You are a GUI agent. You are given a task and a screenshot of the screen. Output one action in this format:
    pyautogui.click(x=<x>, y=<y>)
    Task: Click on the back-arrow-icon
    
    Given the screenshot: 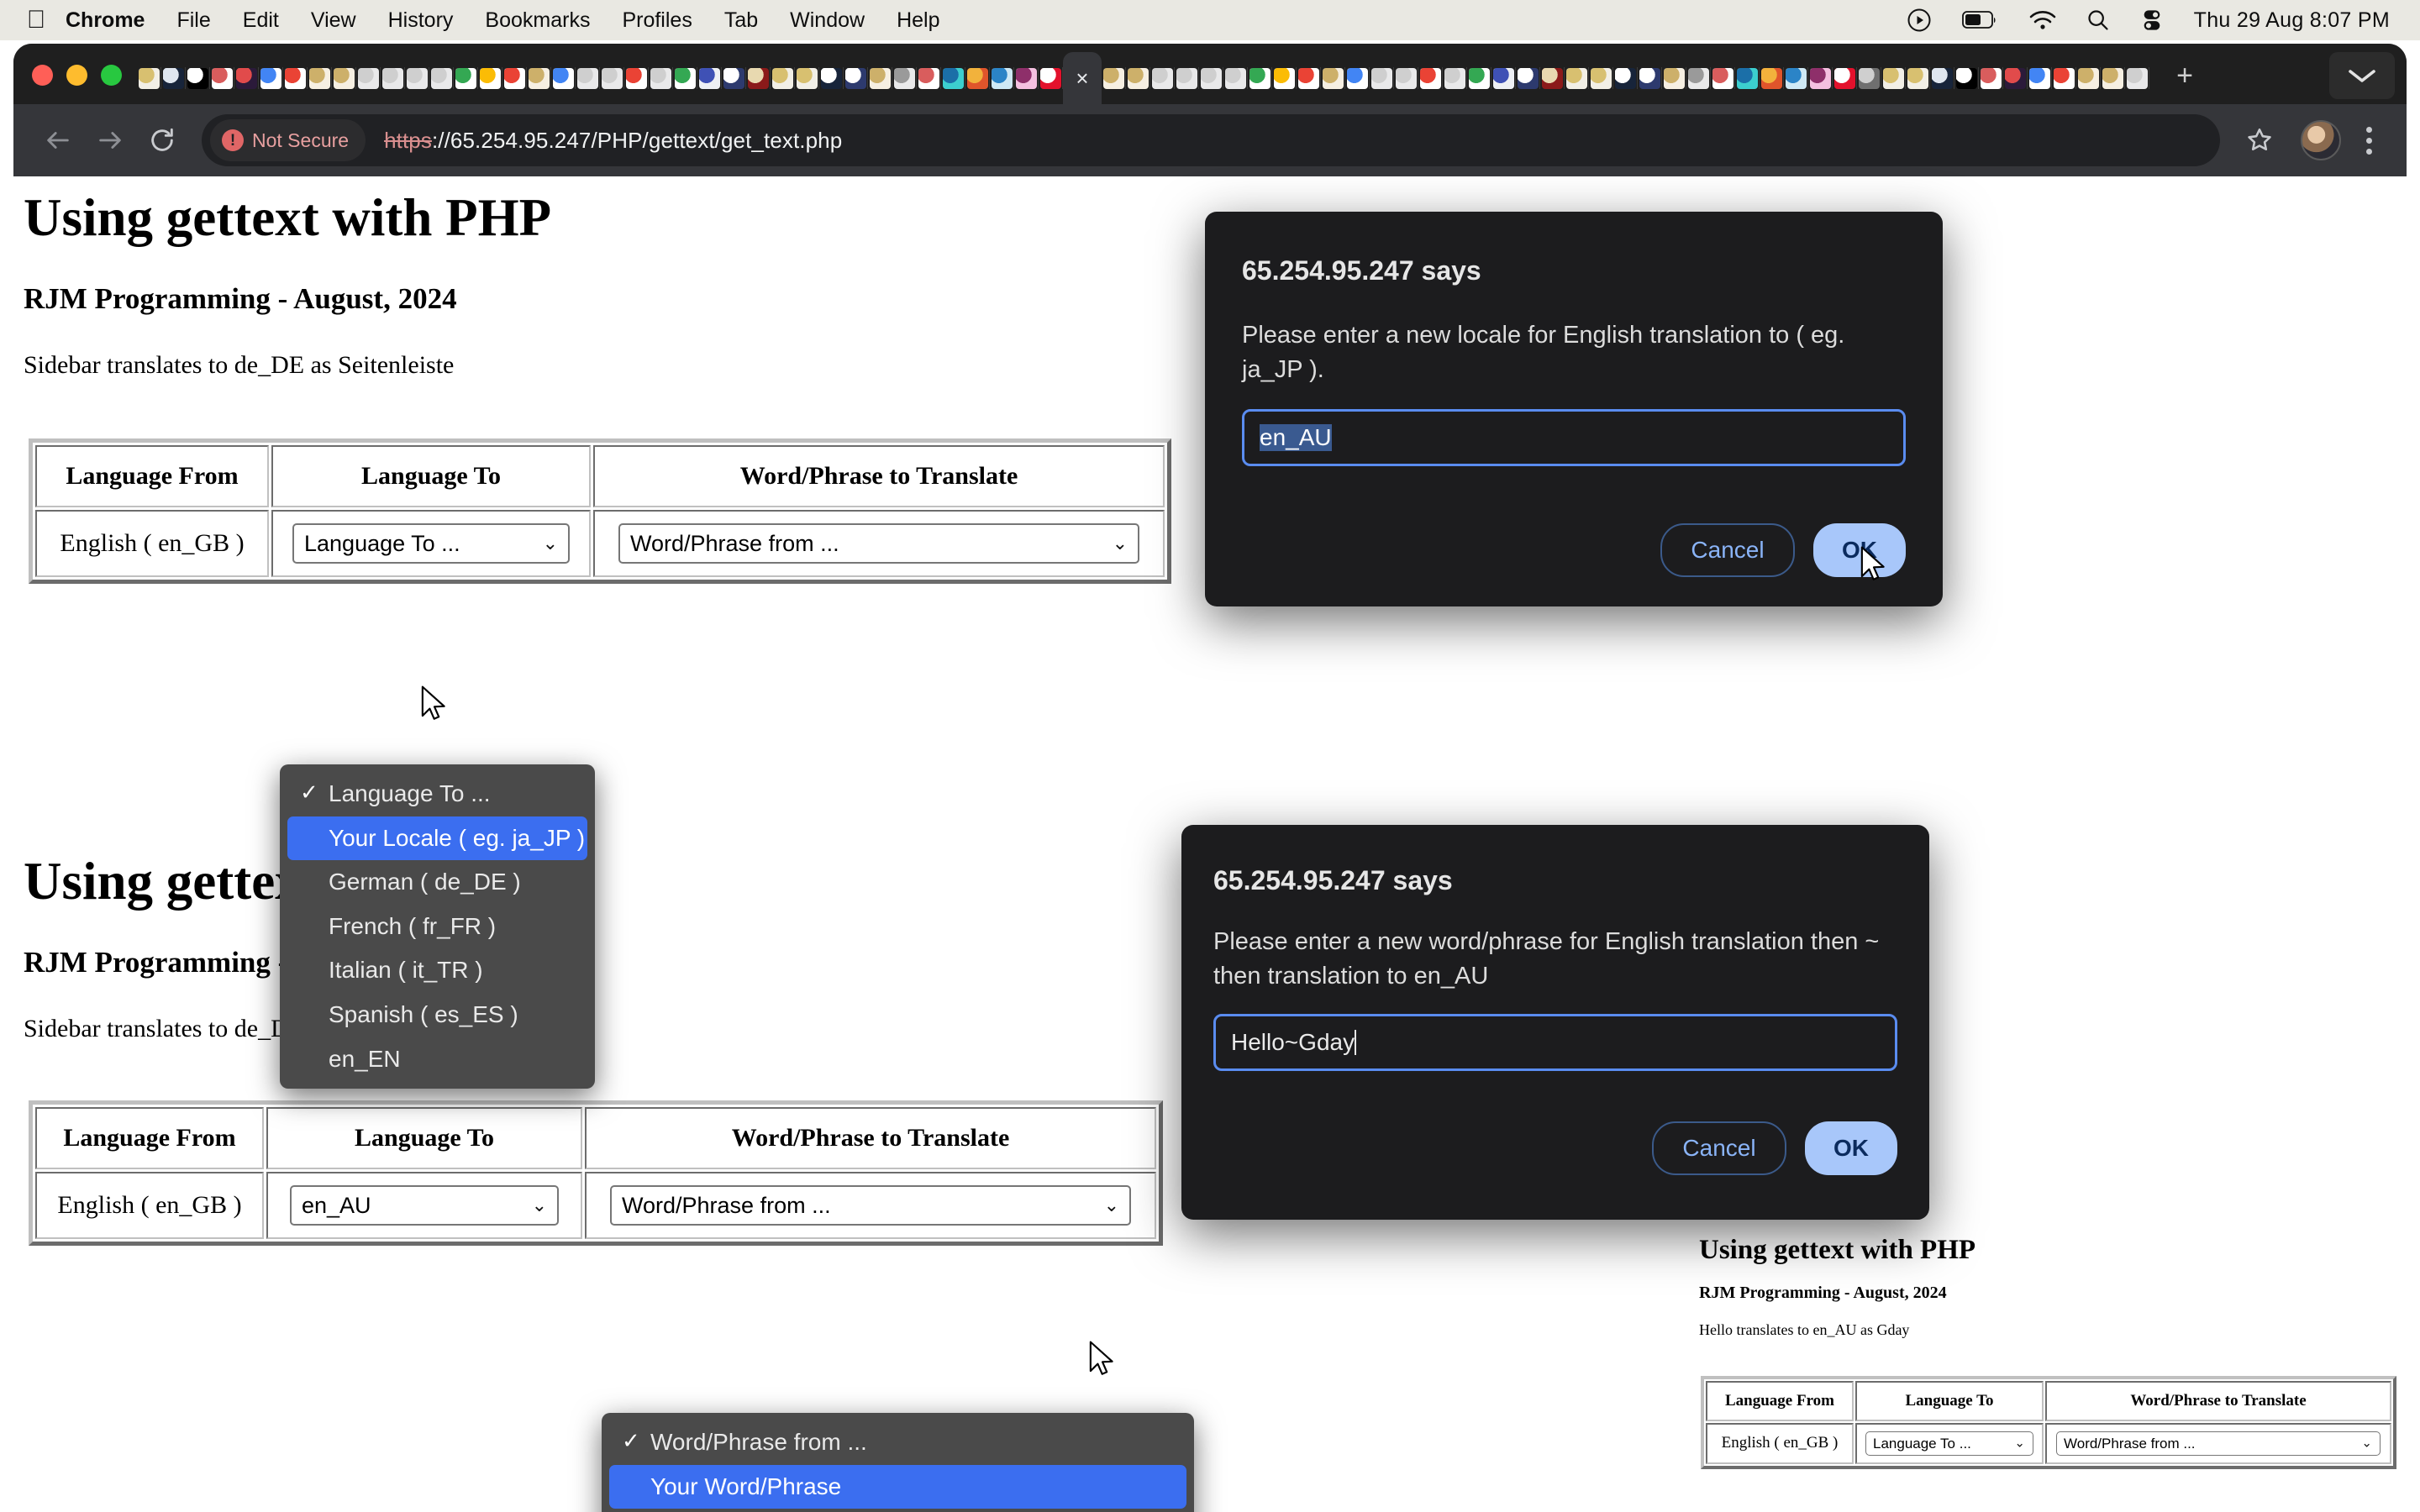 What is the action you would take?
    pyautogui.click(x=58, y=140)
    